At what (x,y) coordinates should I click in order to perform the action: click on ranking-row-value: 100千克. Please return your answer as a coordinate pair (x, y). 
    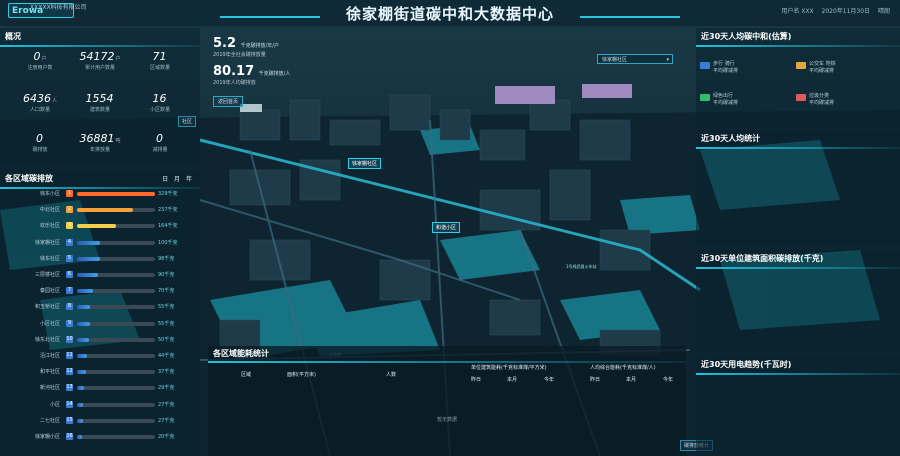
    Looking at the image, I should click on (168, 242).